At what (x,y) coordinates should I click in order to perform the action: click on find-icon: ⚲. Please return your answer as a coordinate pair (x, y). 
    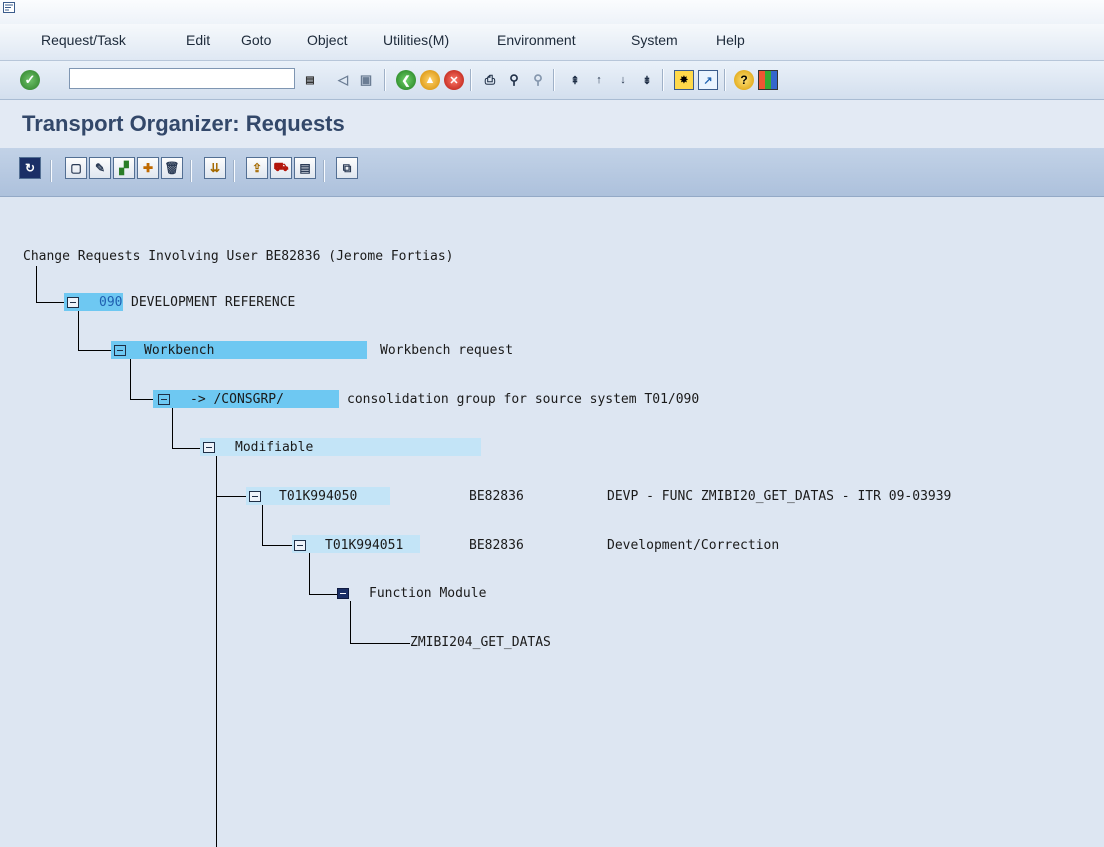
    Looking at the image, I should click on (514, 80).